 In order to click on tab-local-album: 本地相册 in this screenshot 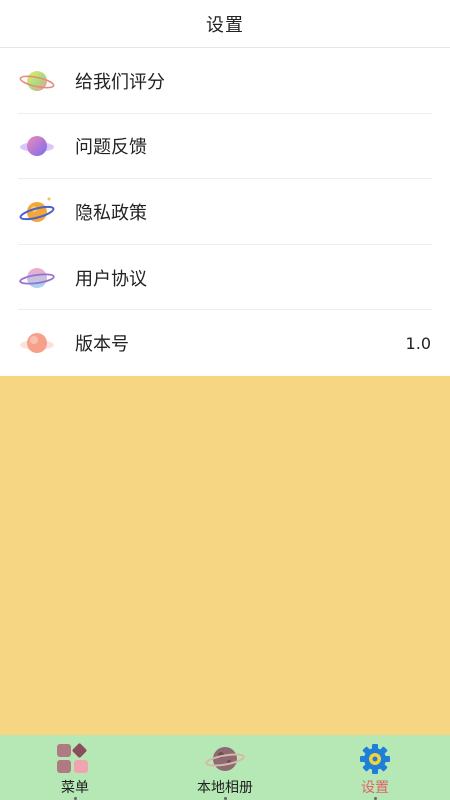, I will do `click(225, 767)`.